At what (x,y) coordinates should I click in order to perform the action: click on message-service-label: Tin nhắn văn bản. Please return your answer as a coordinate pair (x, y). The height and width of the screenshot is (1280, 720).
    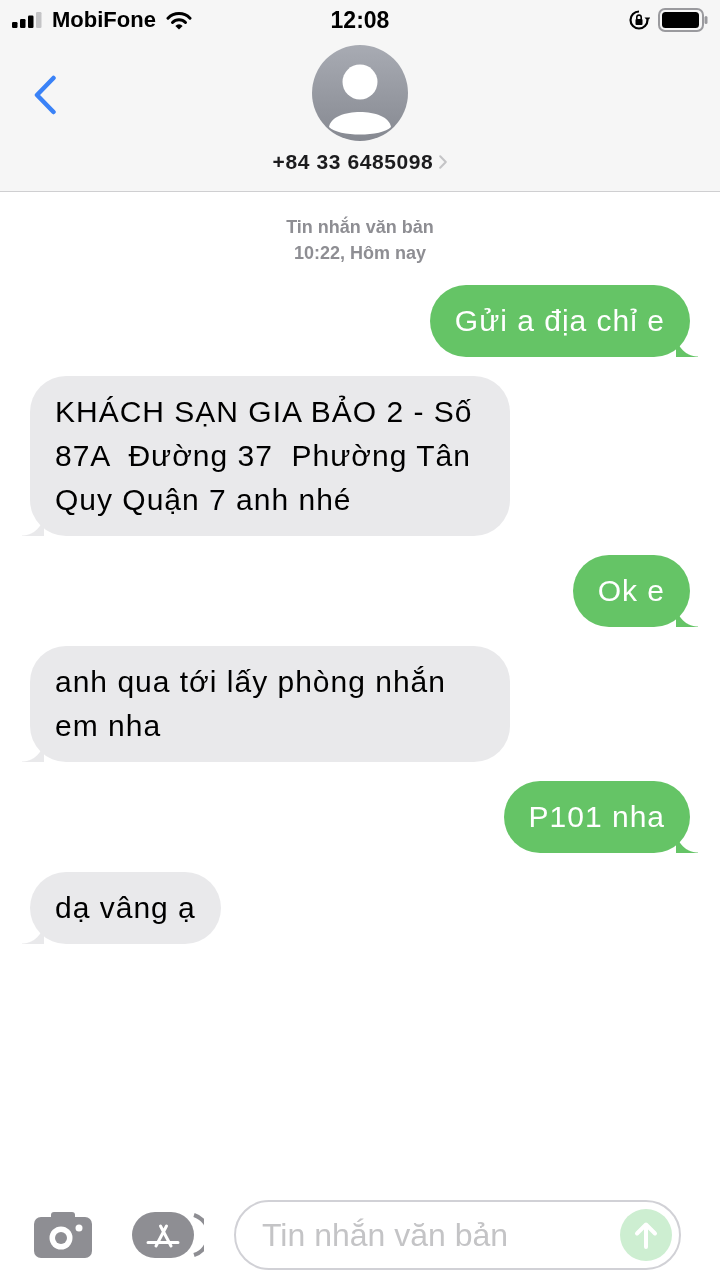
    Looking at the image, I should click on (360, 227).